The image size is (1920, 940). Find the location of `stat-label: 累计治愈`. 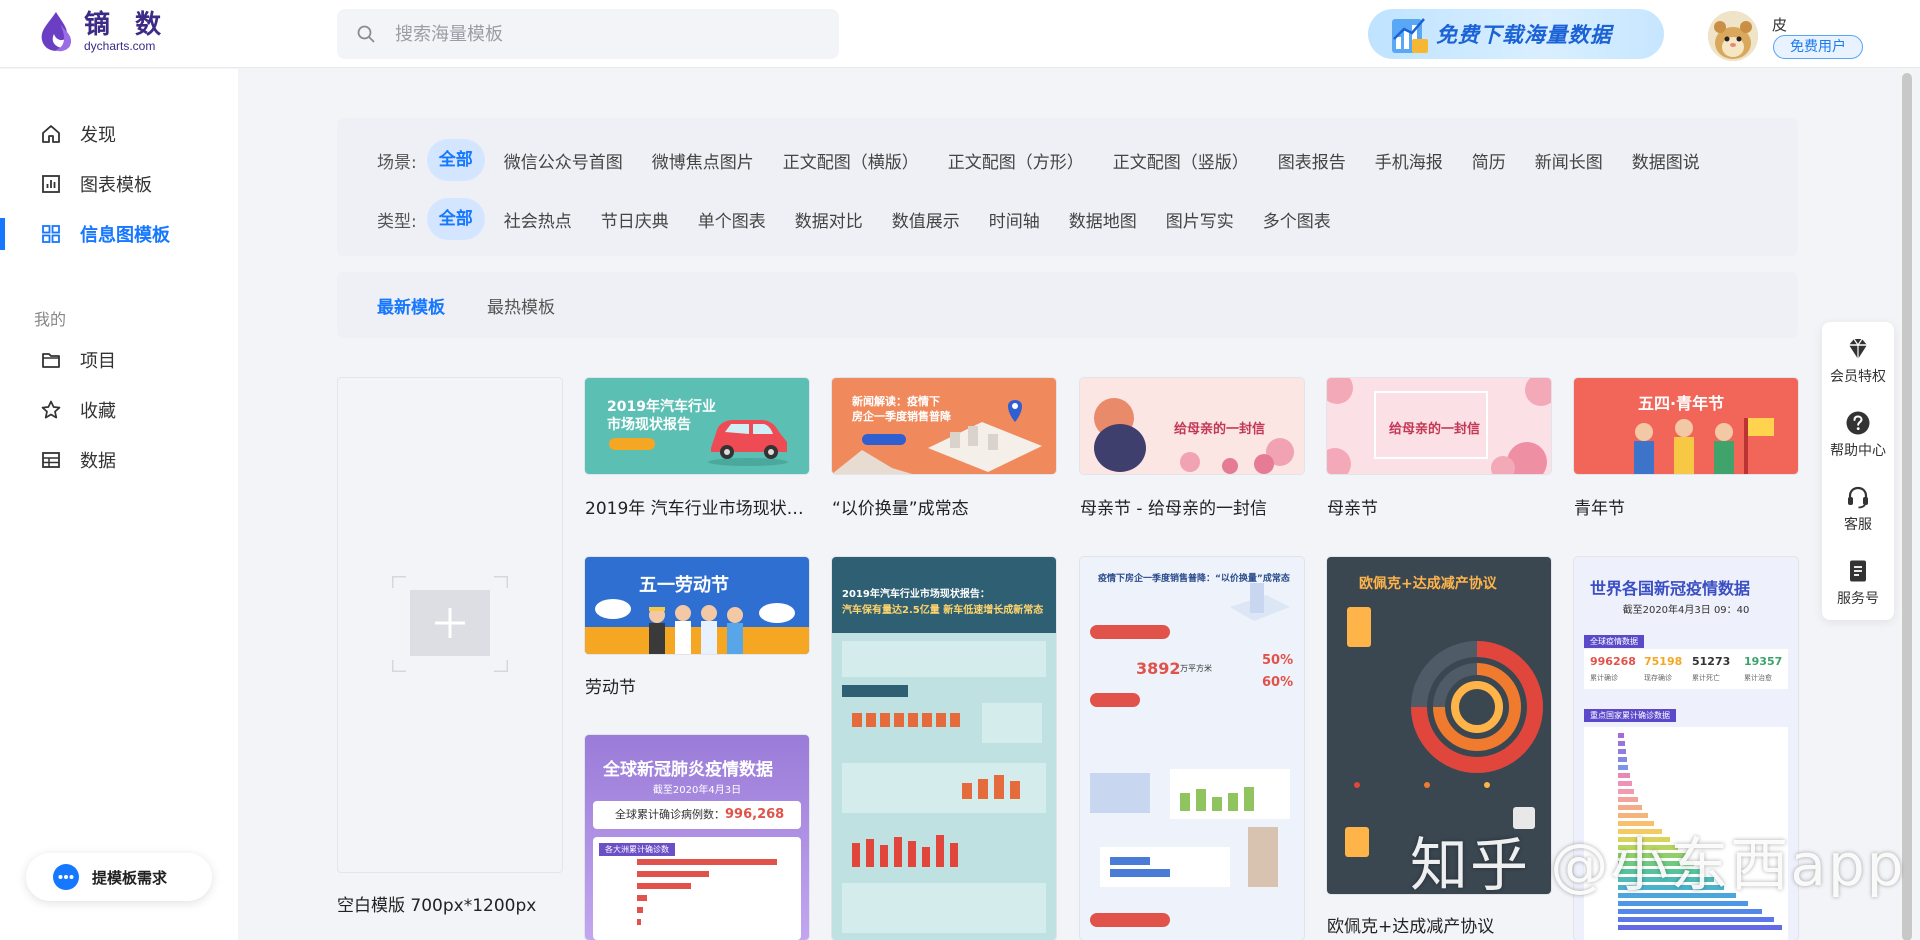

stat-label: 累计治愈 is located at coordinates (1758, 678).